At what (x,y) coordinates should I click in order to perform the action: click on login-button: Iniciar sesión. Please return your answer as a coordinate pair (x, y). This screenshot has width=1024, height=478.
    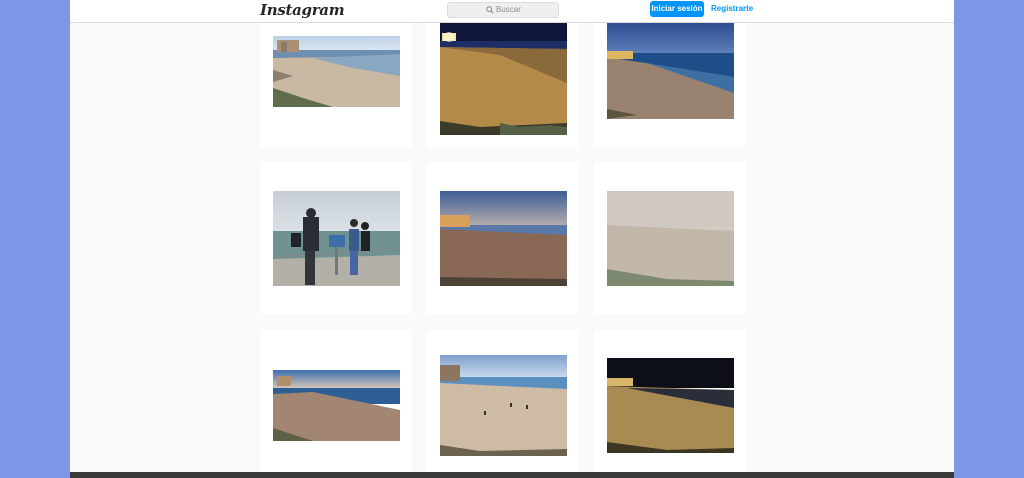
    Looking at the image, I should click on (677, 9).